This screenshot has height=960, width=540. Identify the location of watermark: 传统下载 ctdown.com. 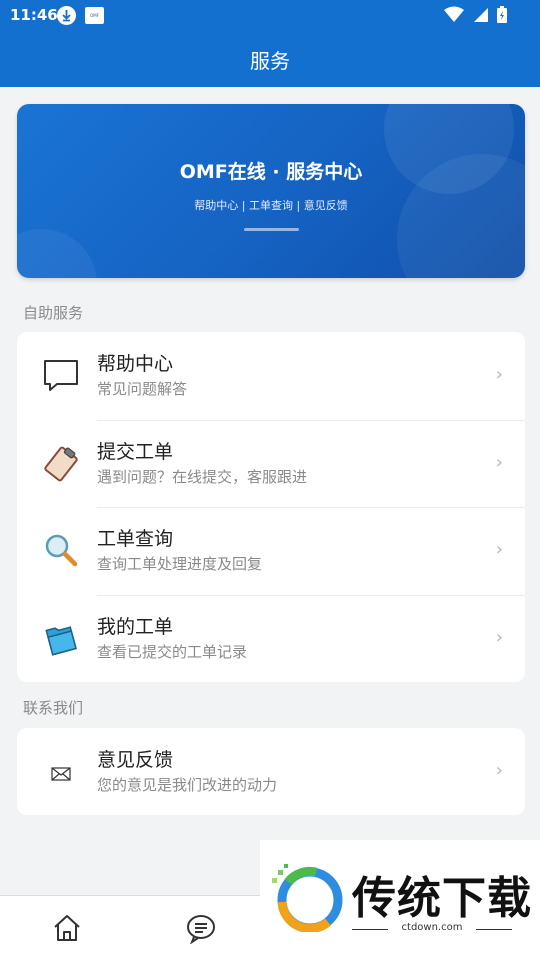
(400, 890).